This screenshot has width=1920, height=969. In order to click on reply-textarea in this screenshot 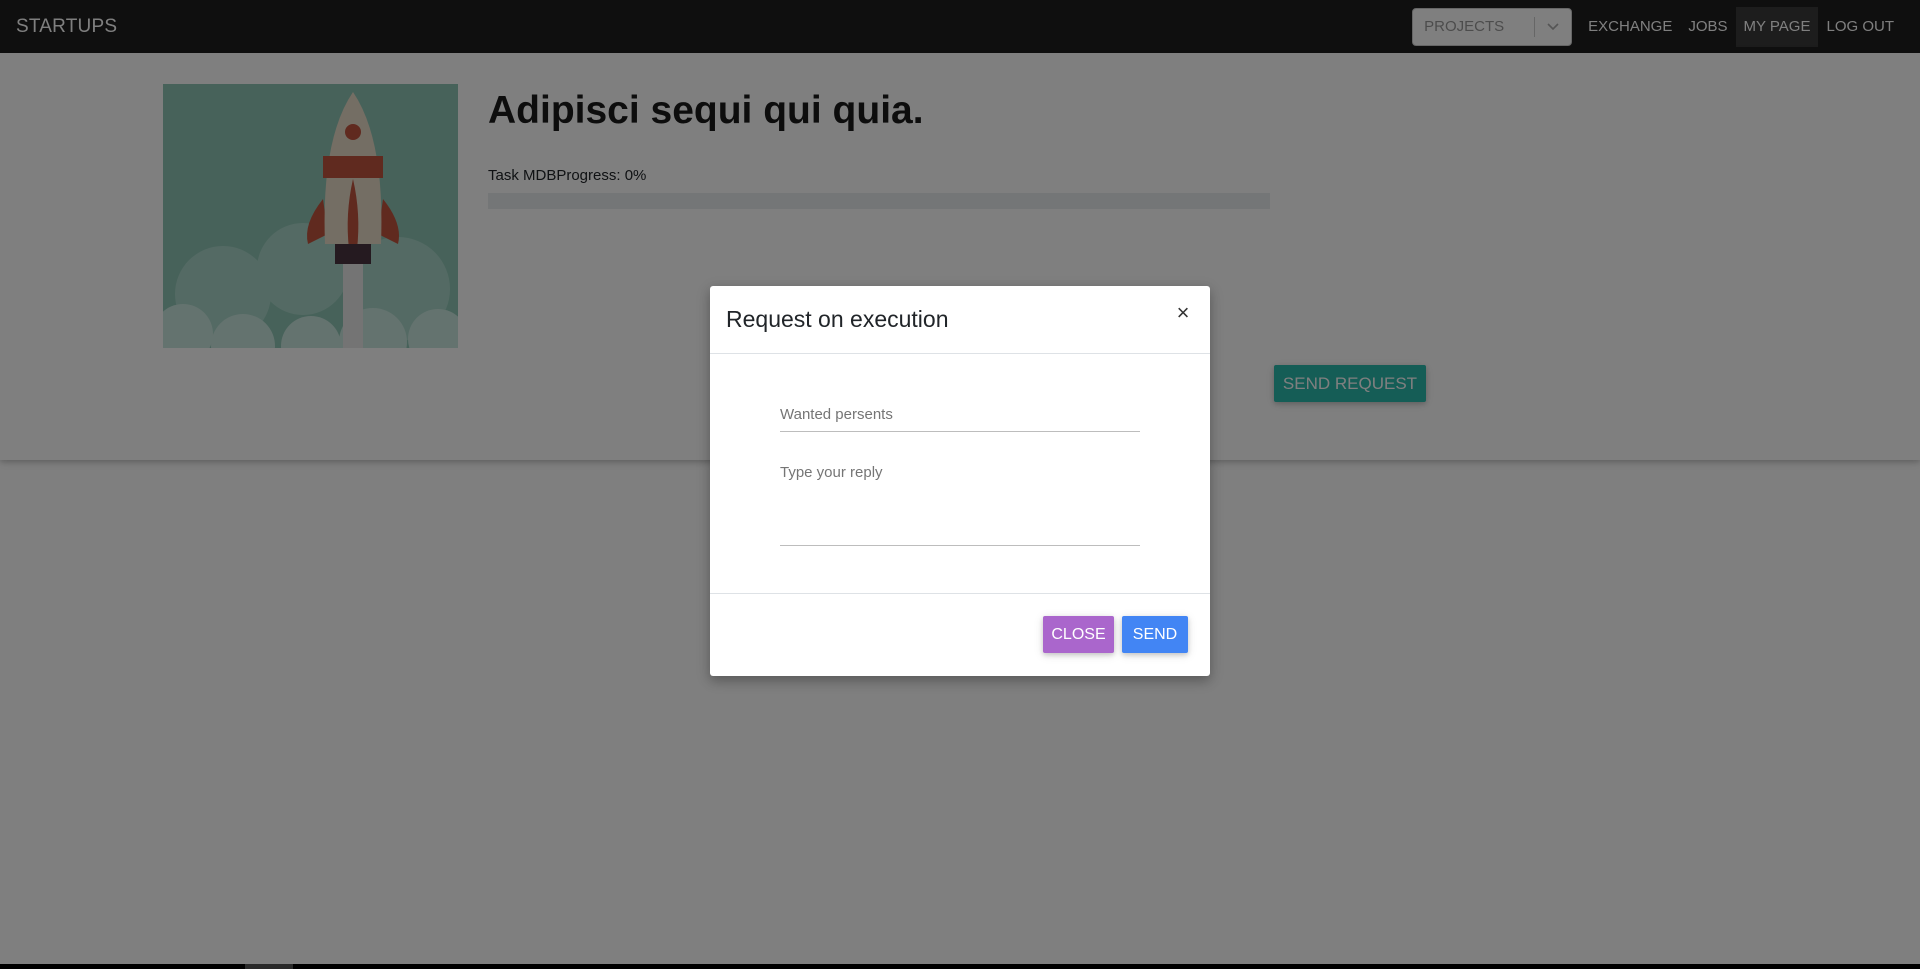, I will do `click(960, 505)`.